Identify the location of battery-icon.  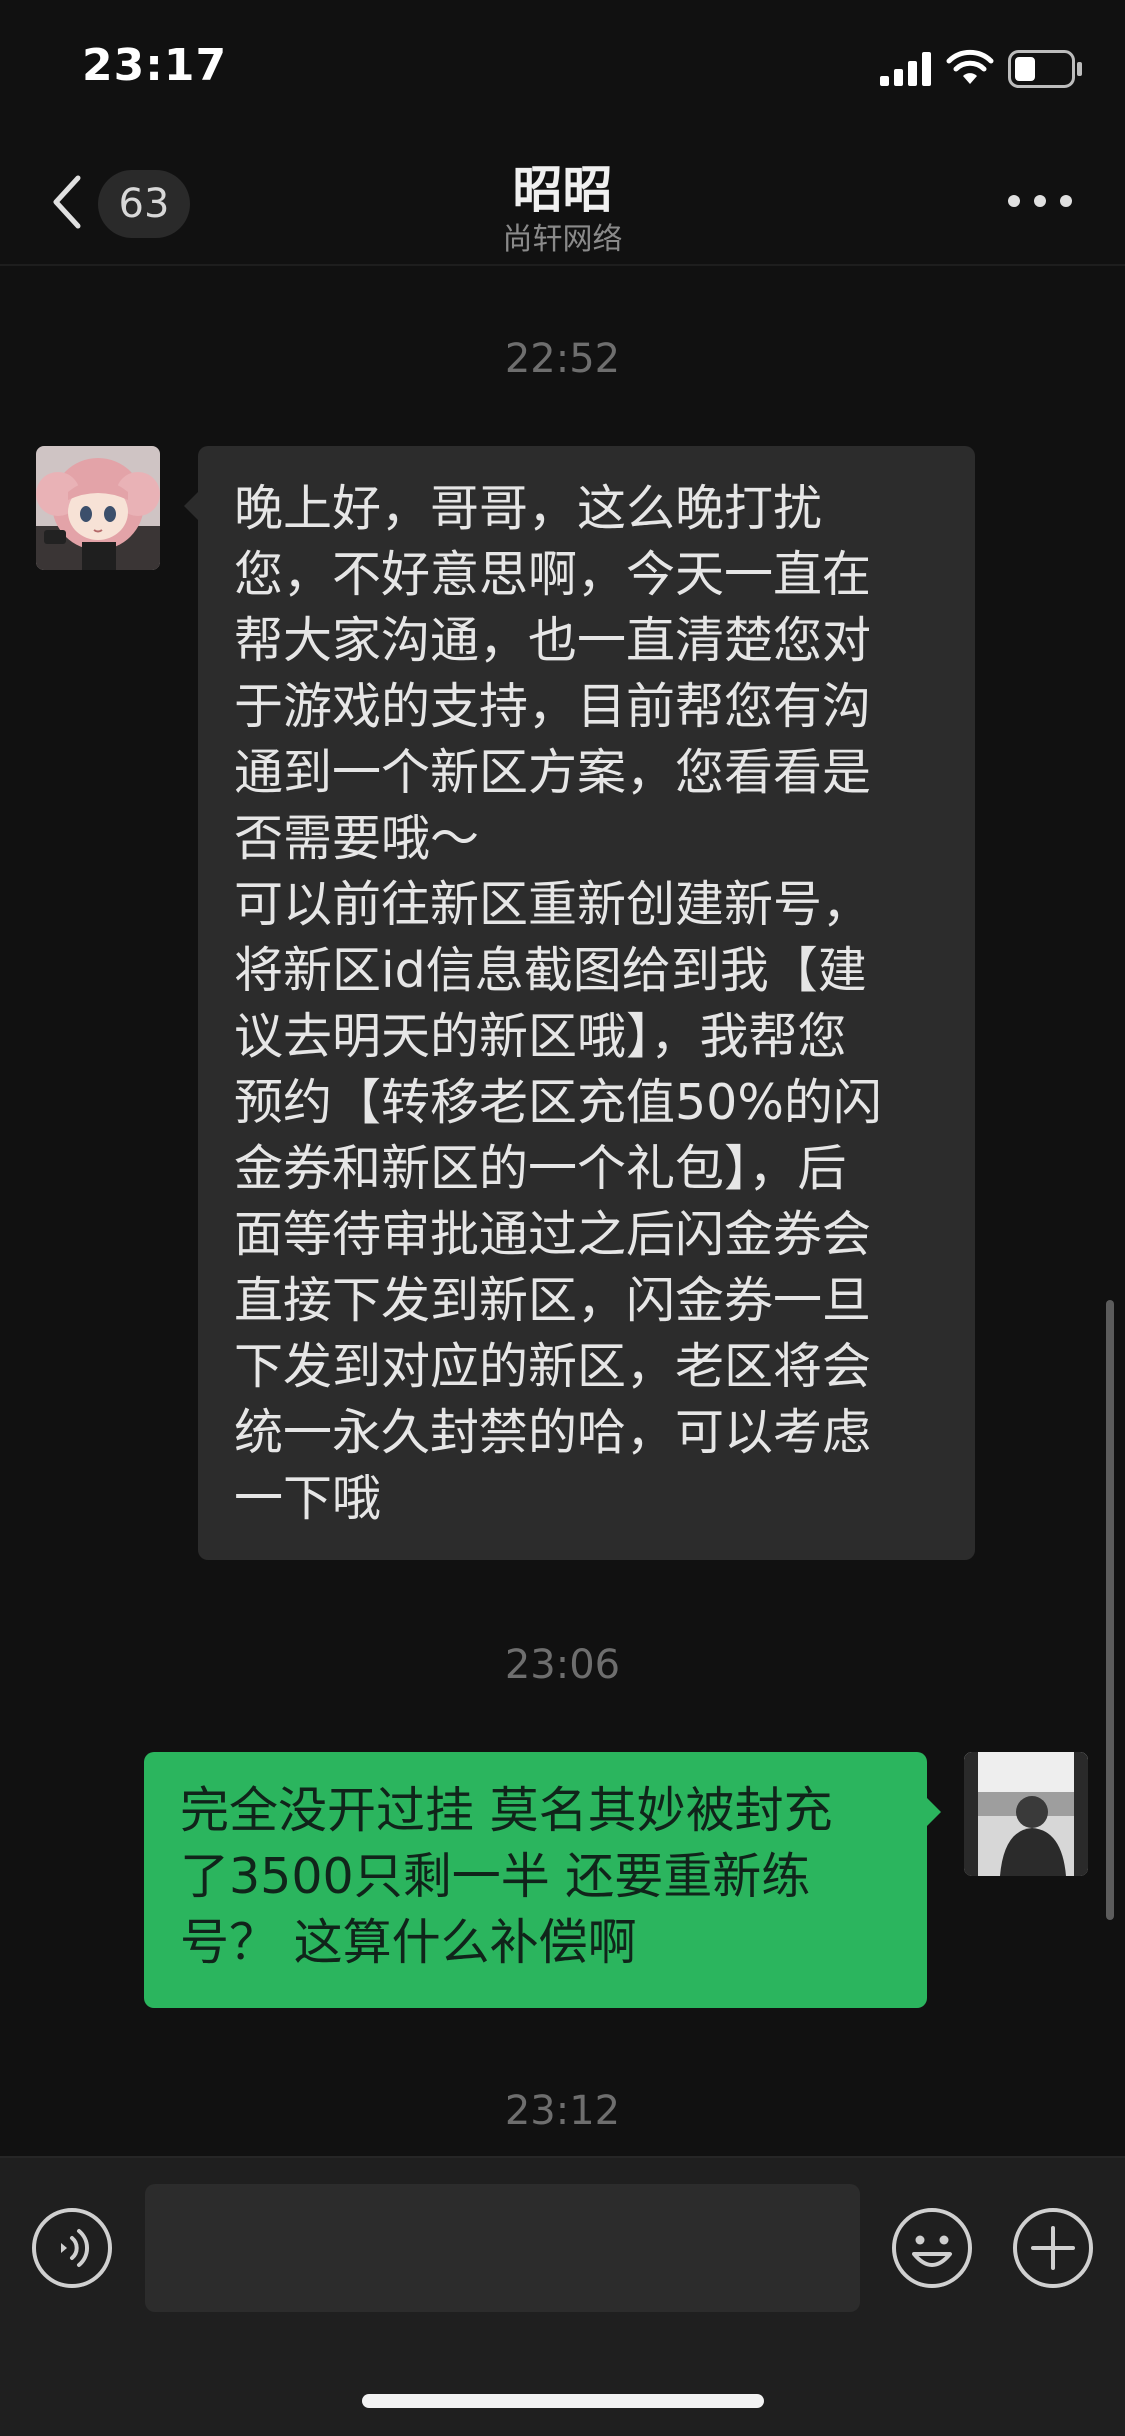
(1045, 69).